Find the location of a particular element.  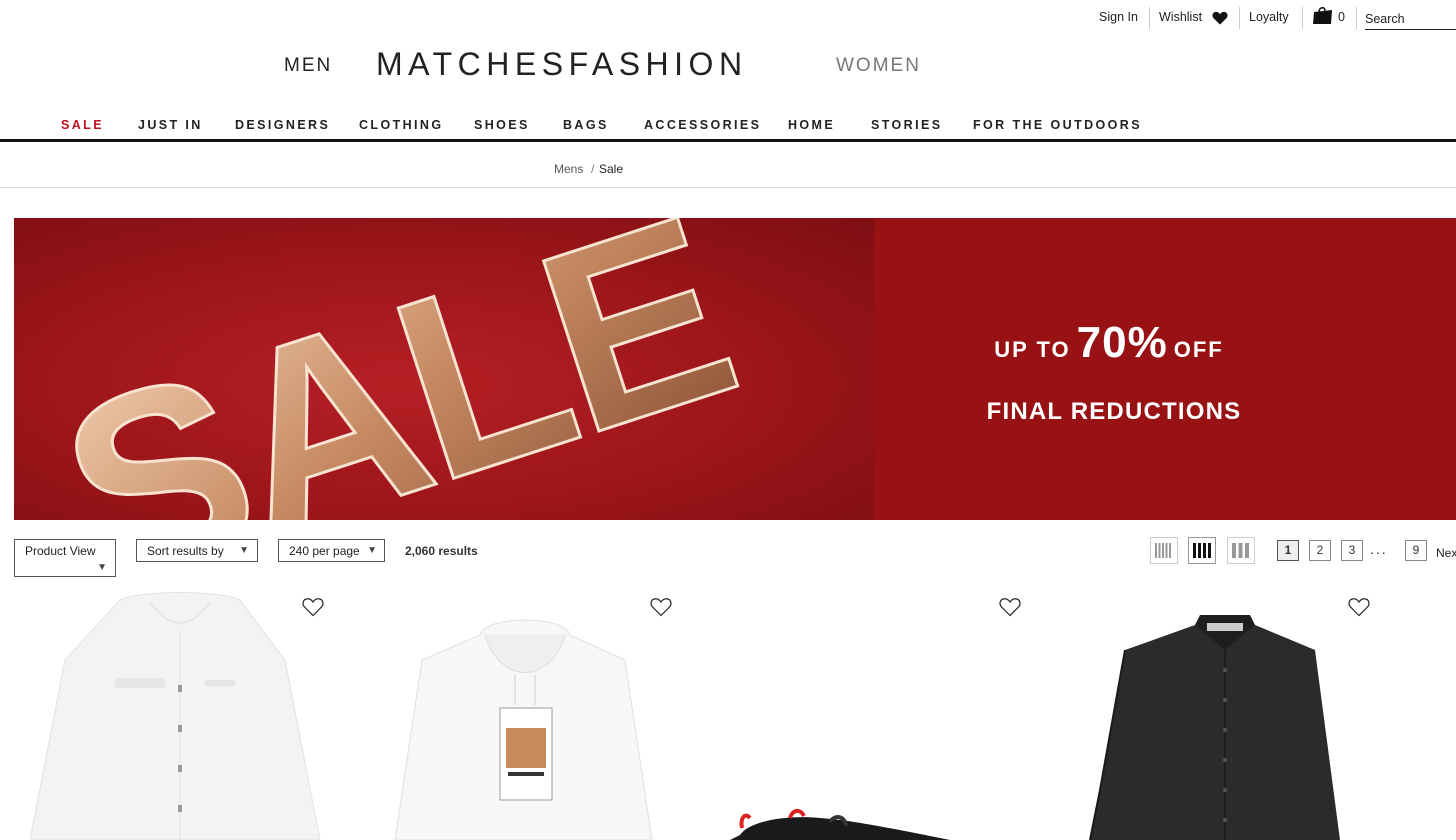

search-input is located at coordinates (1409, 19).